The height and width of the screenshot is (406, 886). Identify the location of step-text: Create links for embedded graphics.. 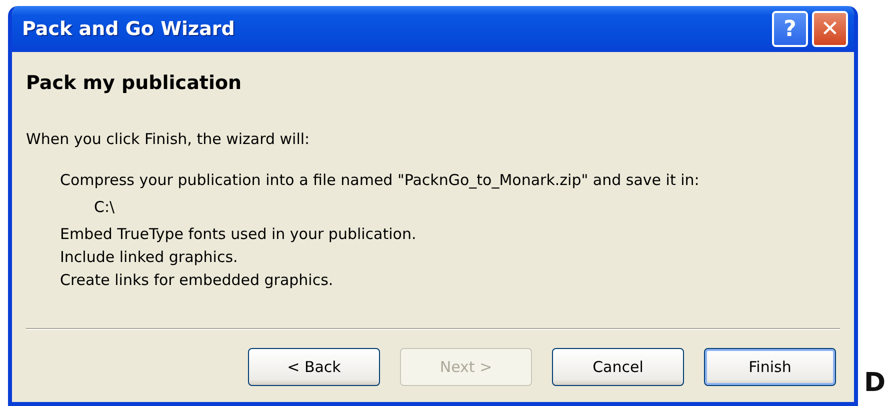
(197, 280).